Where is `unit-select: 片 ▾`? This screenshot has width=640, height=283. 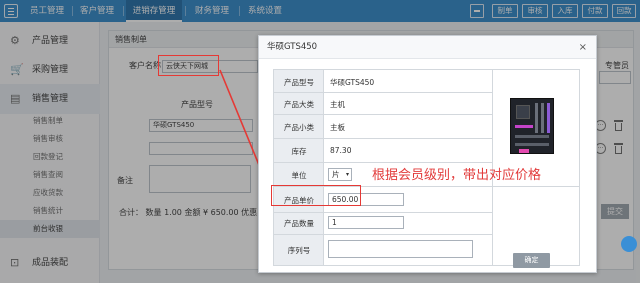
unit-select: 片 ▾ is located at coordinates (340, 174).